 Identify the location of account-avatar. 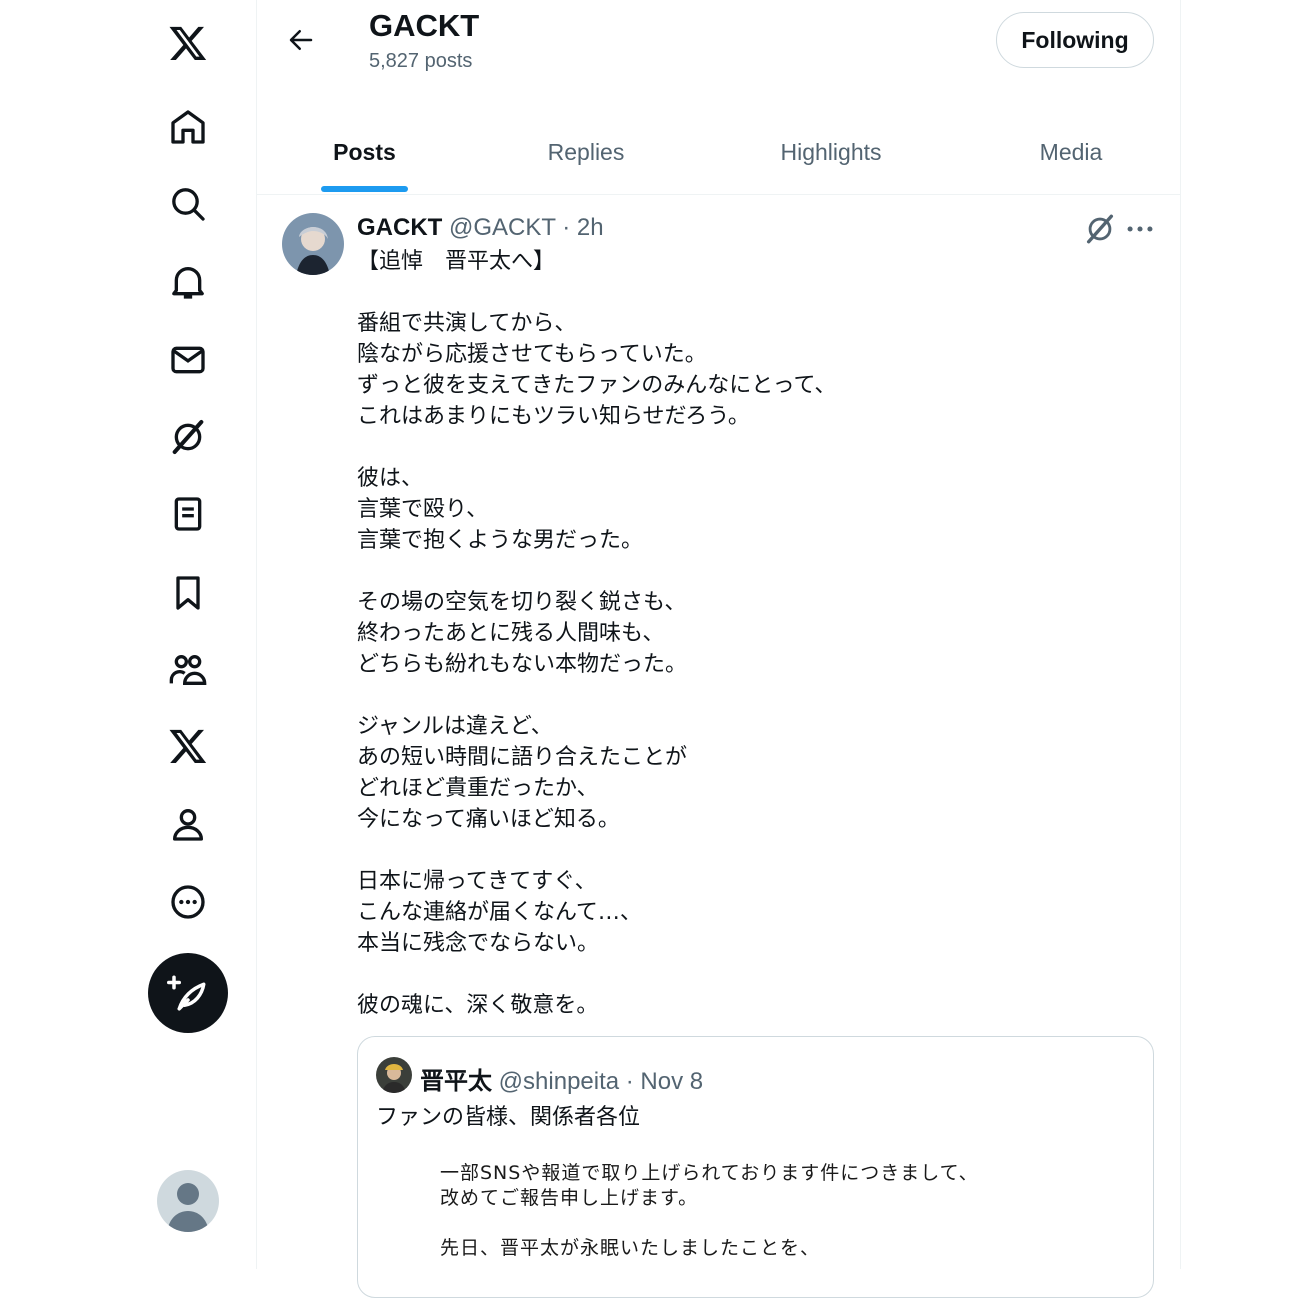
(188, 1201).